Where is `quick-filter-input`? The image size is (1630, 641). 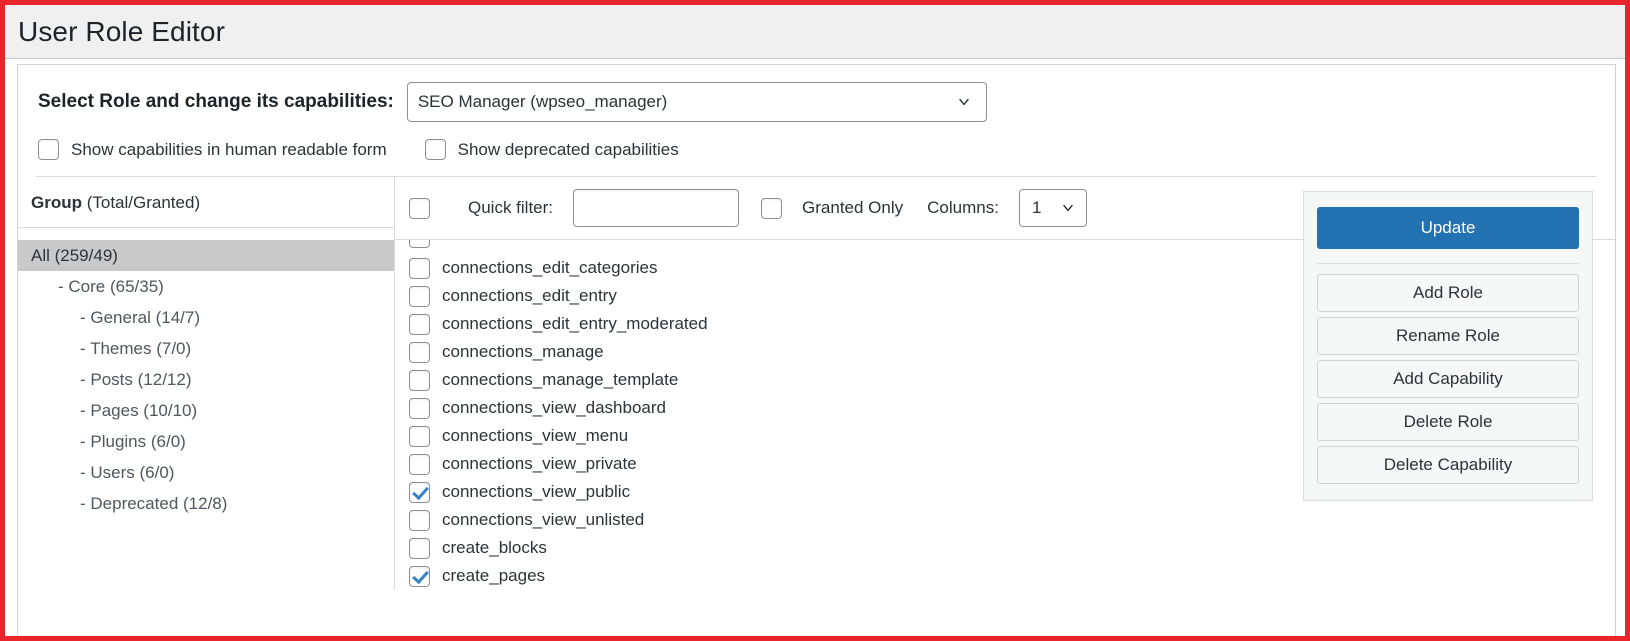
quick-filter-input is located at coordinates (656, 208).